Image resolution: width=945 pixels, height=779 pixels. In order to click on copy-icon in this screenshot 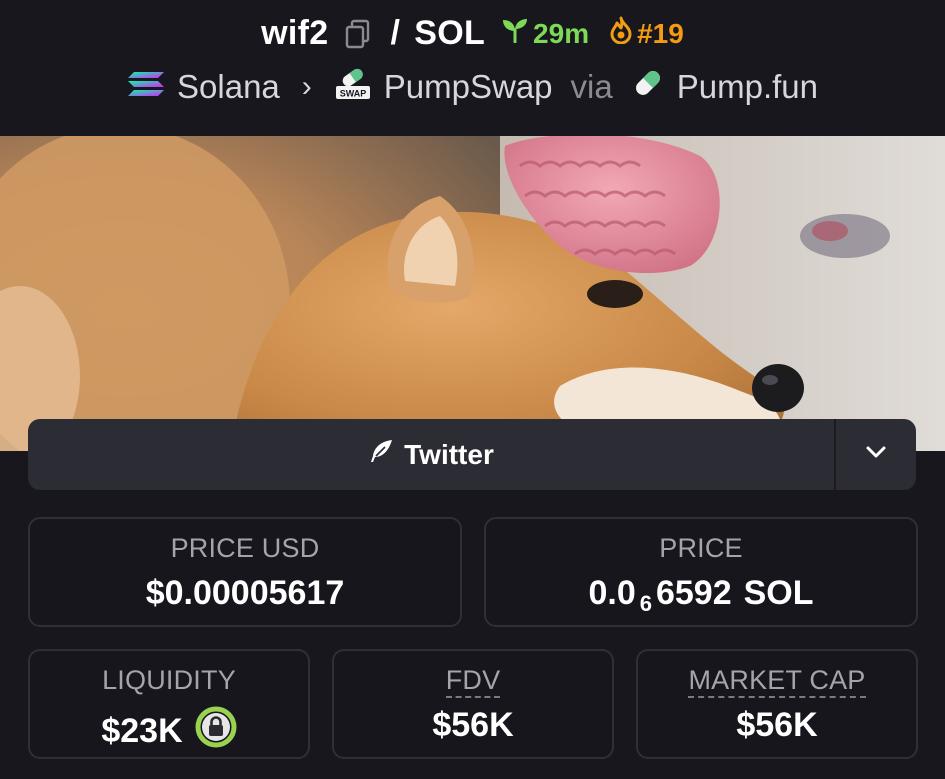, I will do `click(358, 34)`.